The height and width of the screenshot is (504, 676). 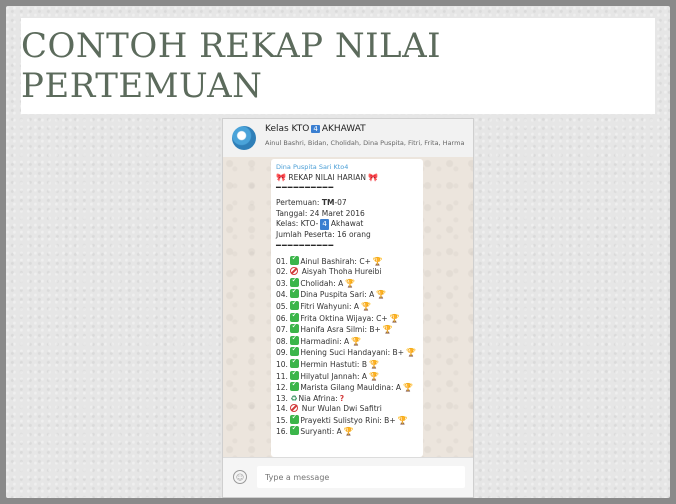 What do you see at coordinates (282, 409) in the screenshot?
I see `entry-number: 14.` at bounding box center [282, 409].